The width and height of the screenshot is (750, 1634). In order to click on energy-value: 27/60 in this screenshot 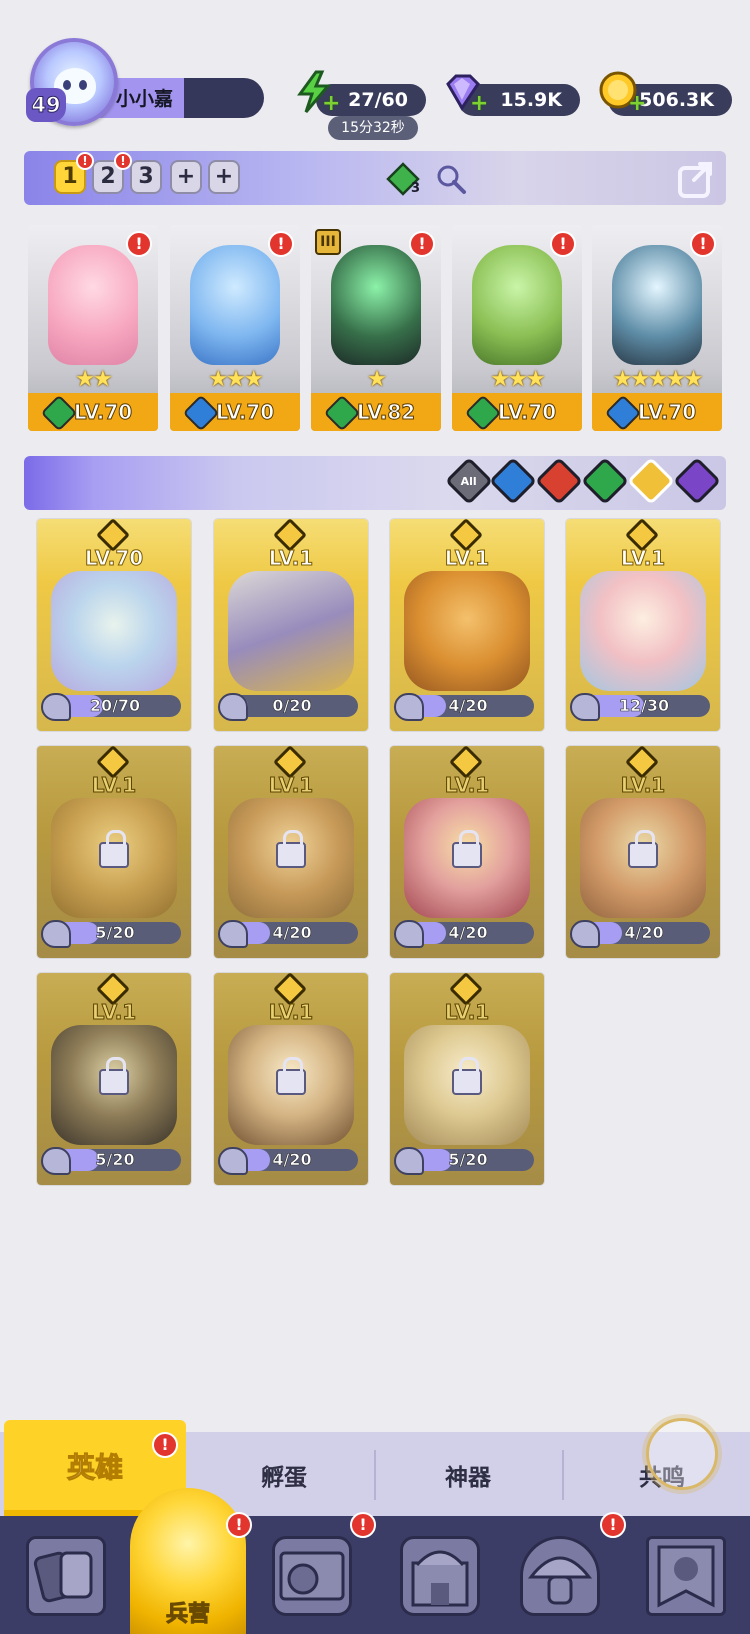, I will do `click(378, 100)`.